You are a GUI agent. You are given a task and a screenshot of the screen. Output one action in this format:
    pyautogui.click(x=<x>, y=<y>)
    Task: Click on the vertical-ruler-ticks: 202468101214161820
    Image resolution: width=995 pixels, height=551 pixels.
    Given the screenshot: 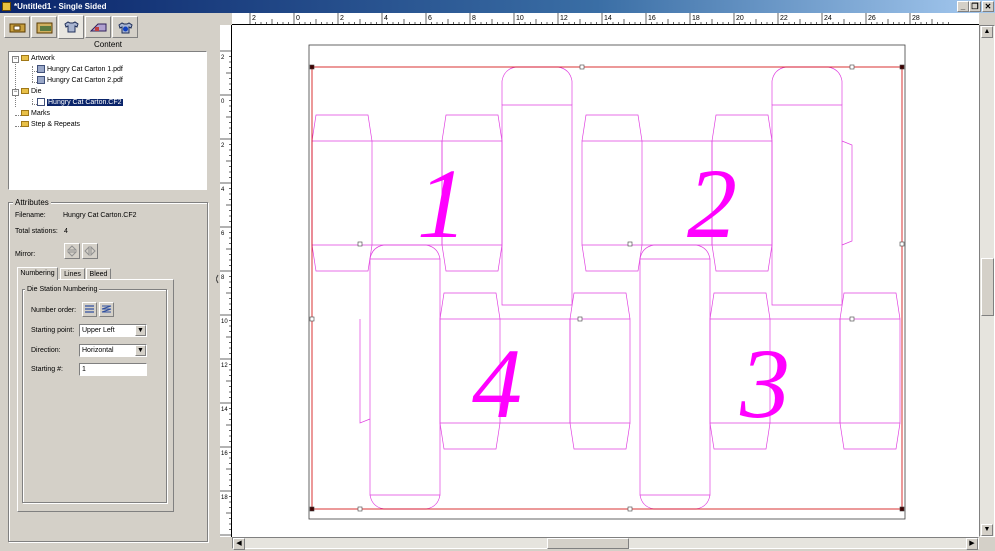 What is the action you would take?
    pyautogui.click(x=226, y=297)
    